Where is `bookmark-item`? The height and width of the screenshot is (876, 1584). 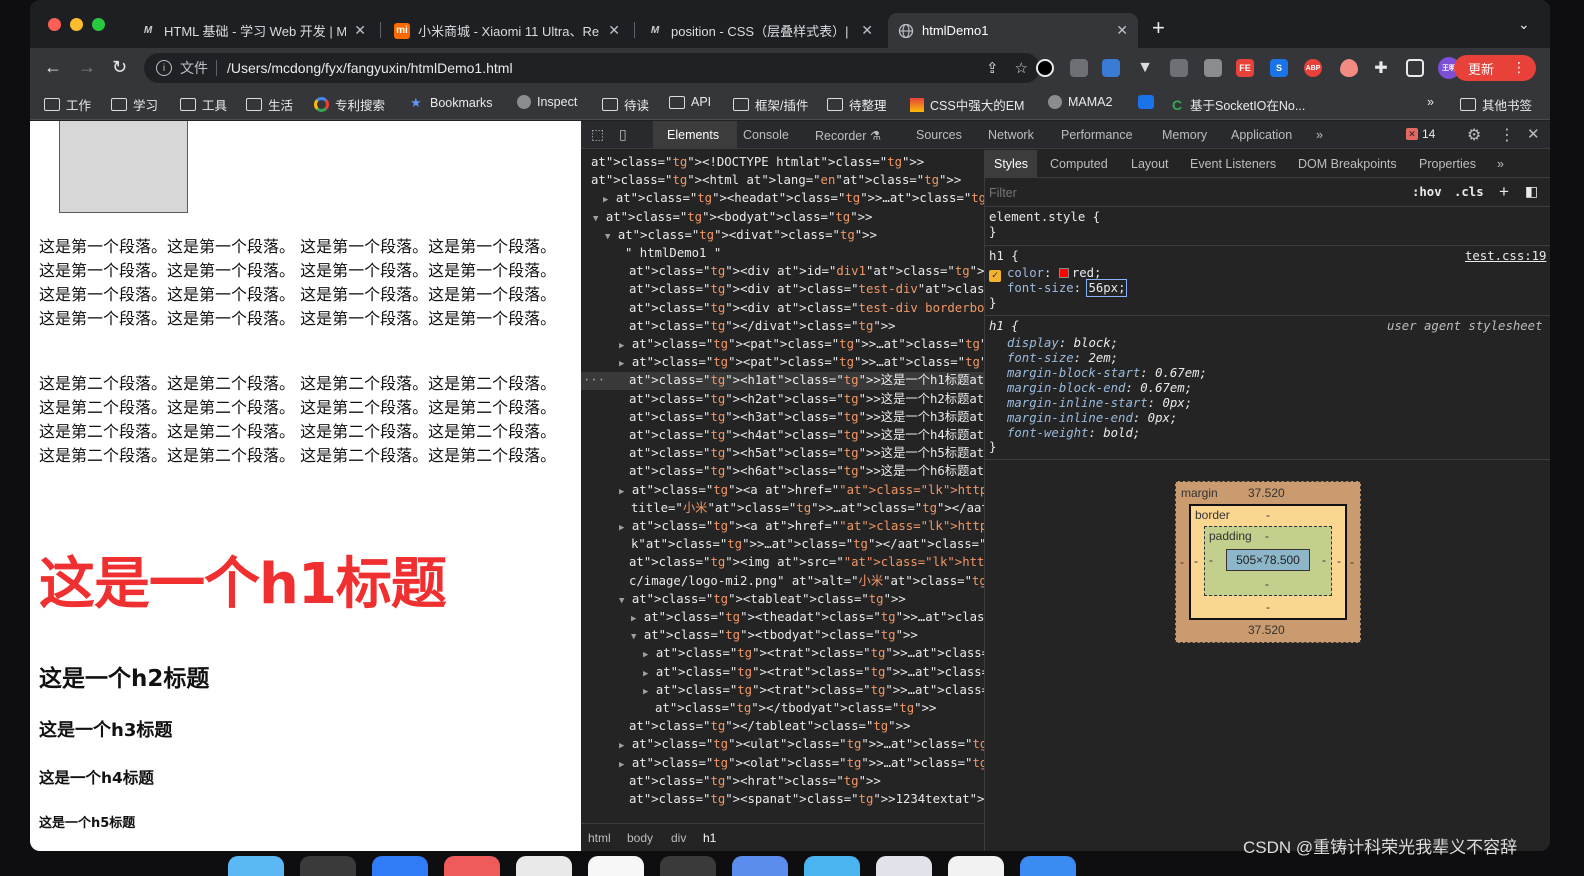
bookmark-item is located at coordinates (1149, 102).